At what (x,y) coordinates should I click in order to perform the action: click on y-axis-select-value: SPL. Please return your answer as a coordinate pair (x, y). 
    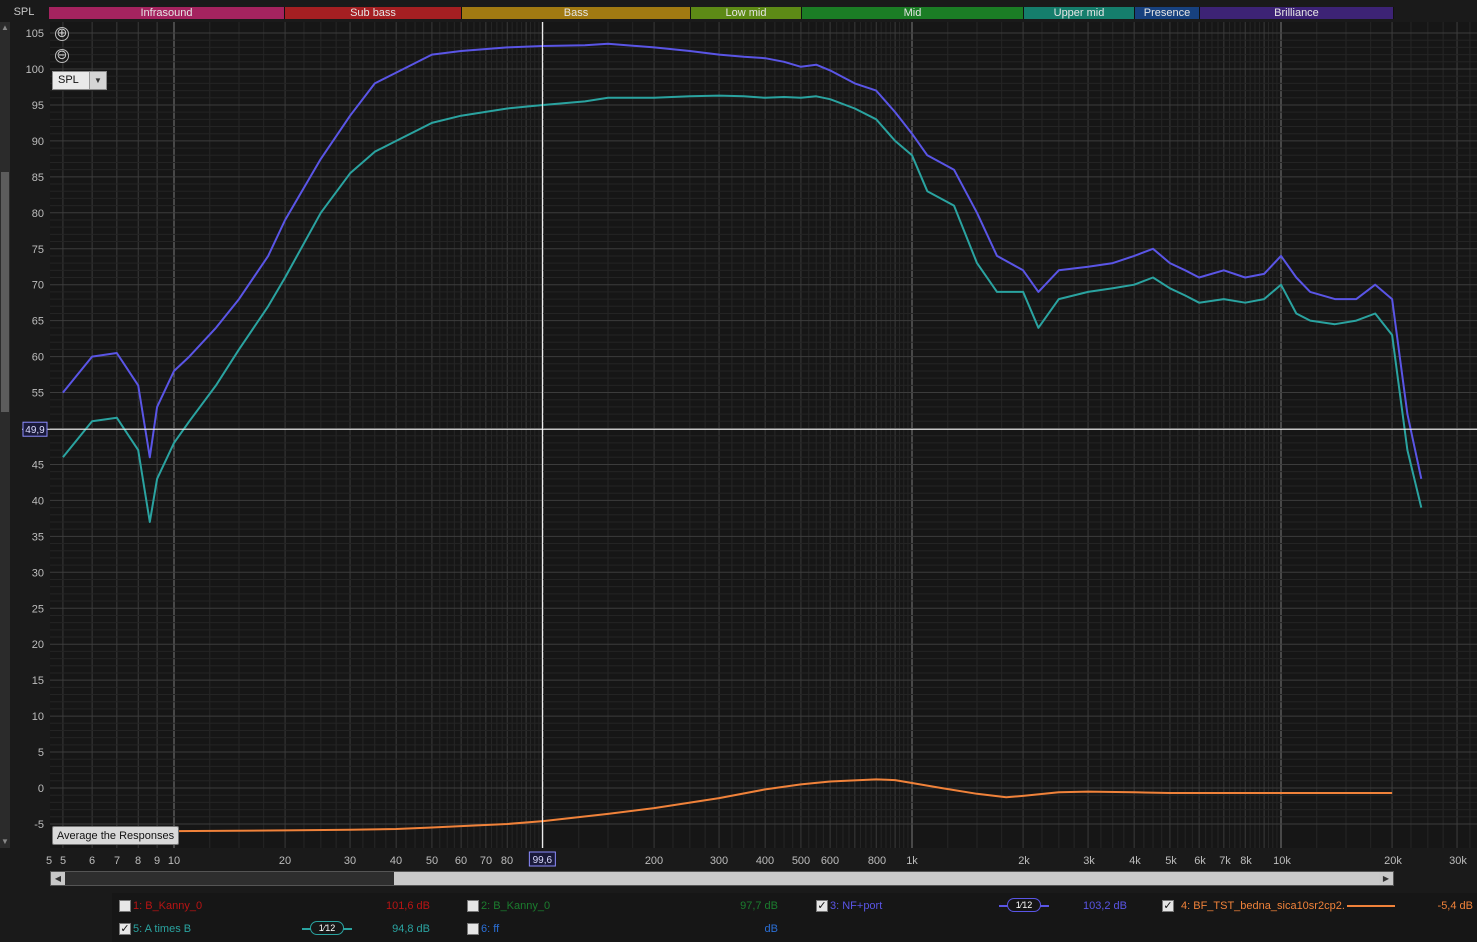
    Looking at the image, I should click on (68, 80).